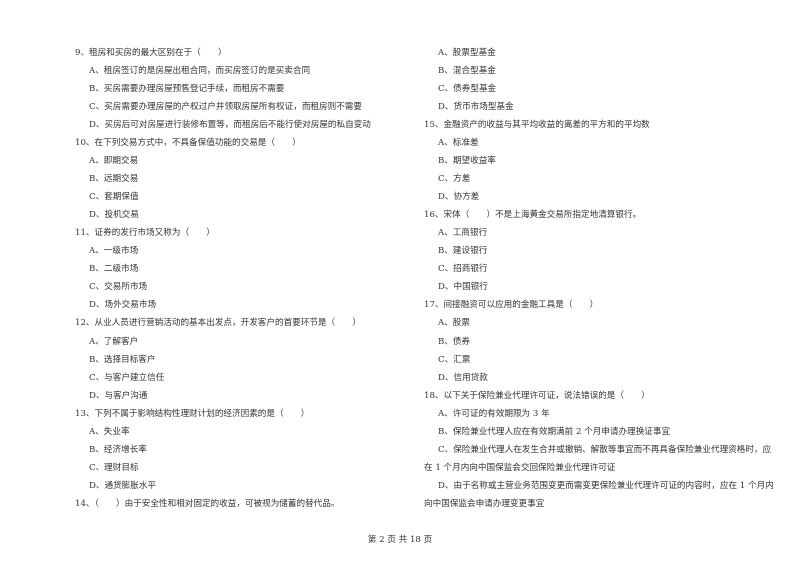 This screenshot has width=800, height=565. I want to click on answer-option: C、交易所市场, so click(118, 287).